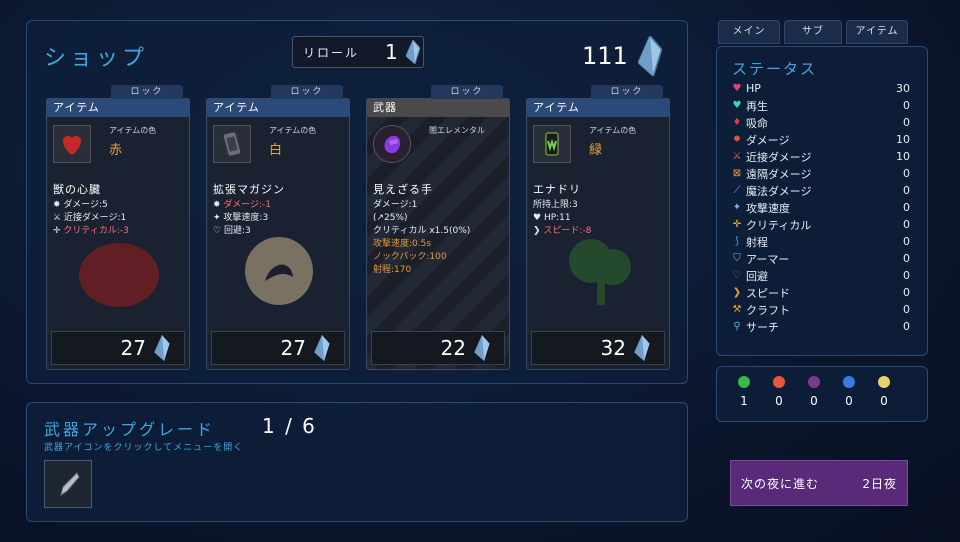 This screenshot has width=960, height=542. What do you see at coordinates (820, 122) in the screenshot?
I see `stat-row: ♦ 吸命 0` at bounding box center [820, 122].